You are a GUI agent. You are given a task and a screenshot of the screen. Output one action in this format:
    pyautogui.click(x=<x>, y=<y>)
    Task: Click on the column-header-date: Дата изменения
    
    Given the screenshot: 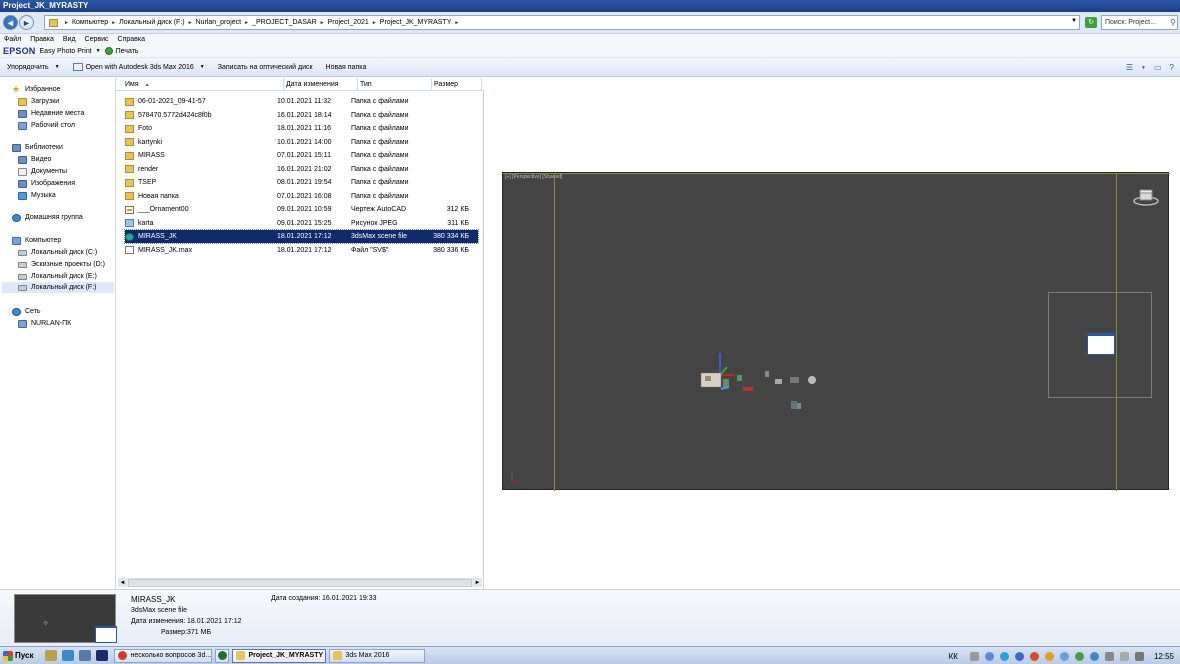 What is the action you would take?
    pyautogui.click(x=321, y=84)
    